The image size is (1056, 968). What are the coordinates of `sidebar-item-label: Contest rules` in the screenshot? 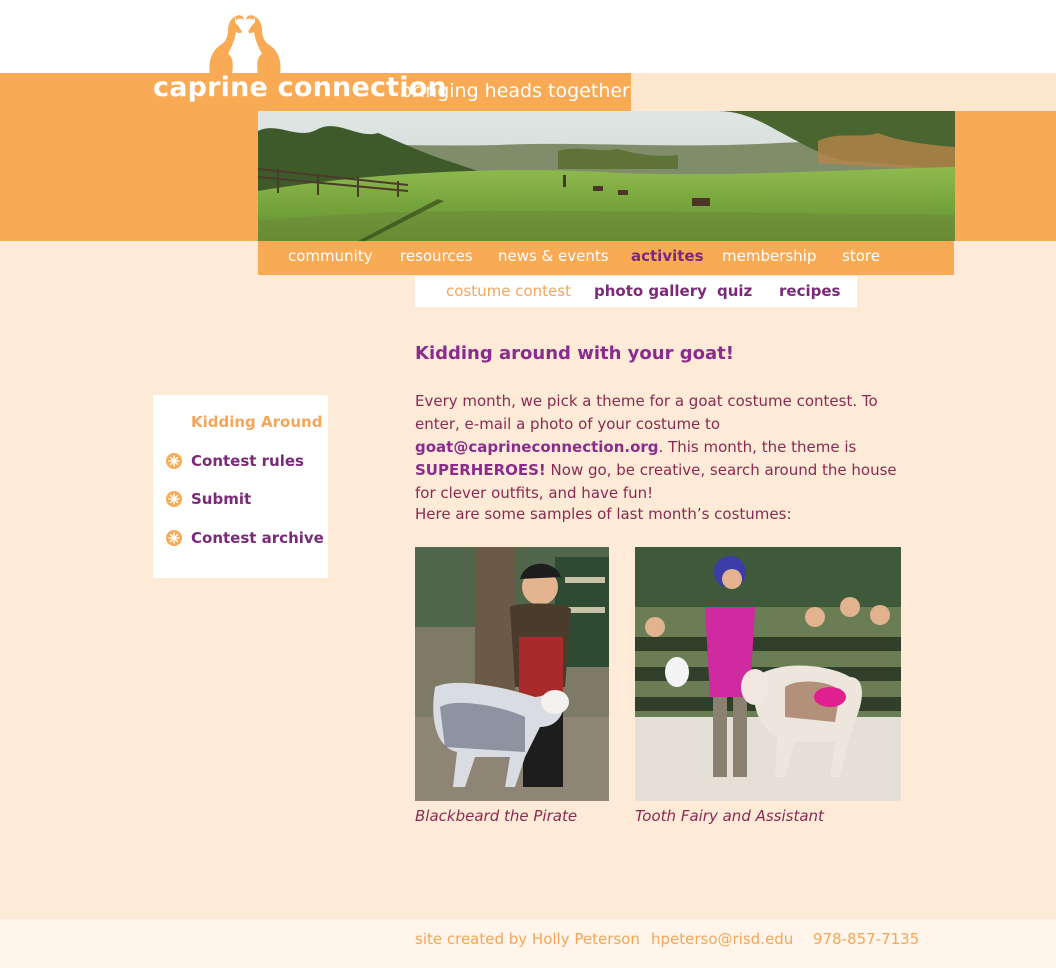 It's located at (247, 461).